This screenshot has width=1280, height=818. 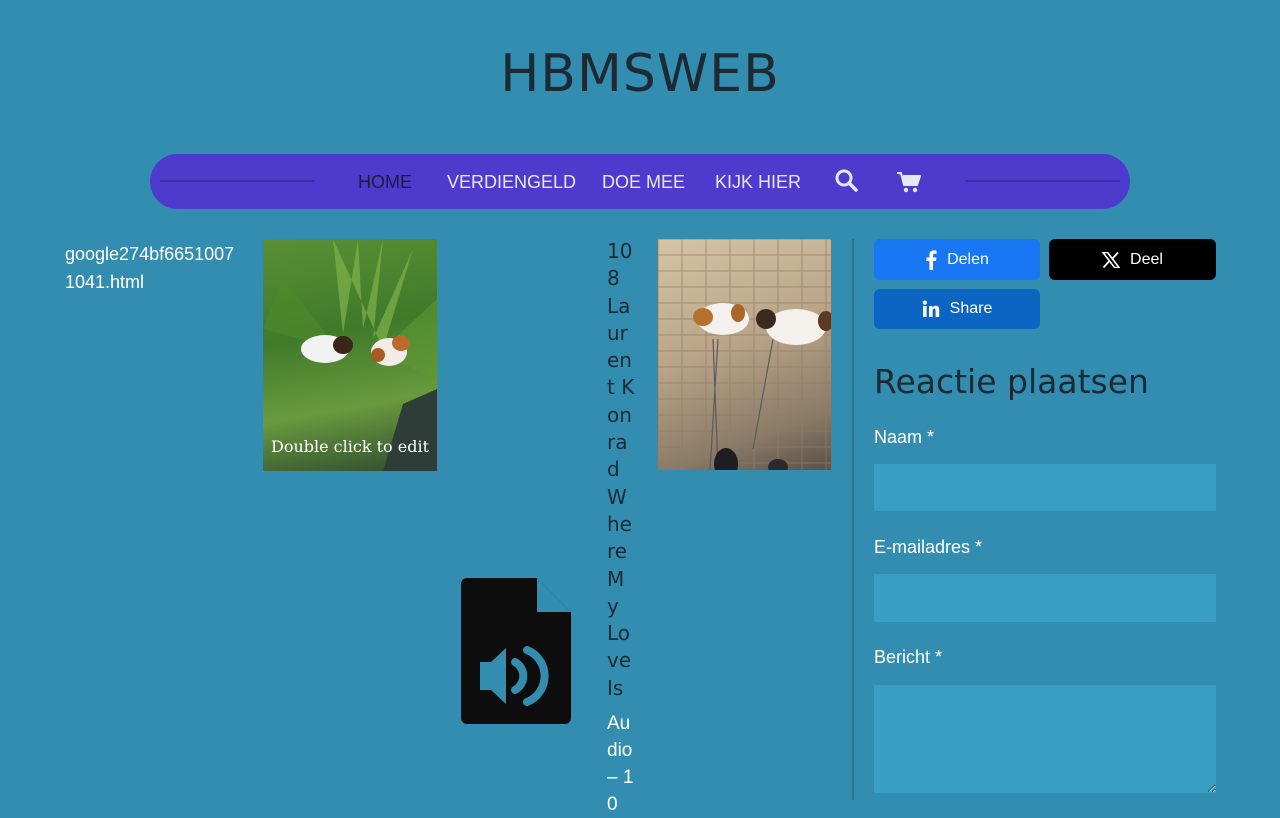 I want to click on name-label: Naam *, so click(x=904, y=437).